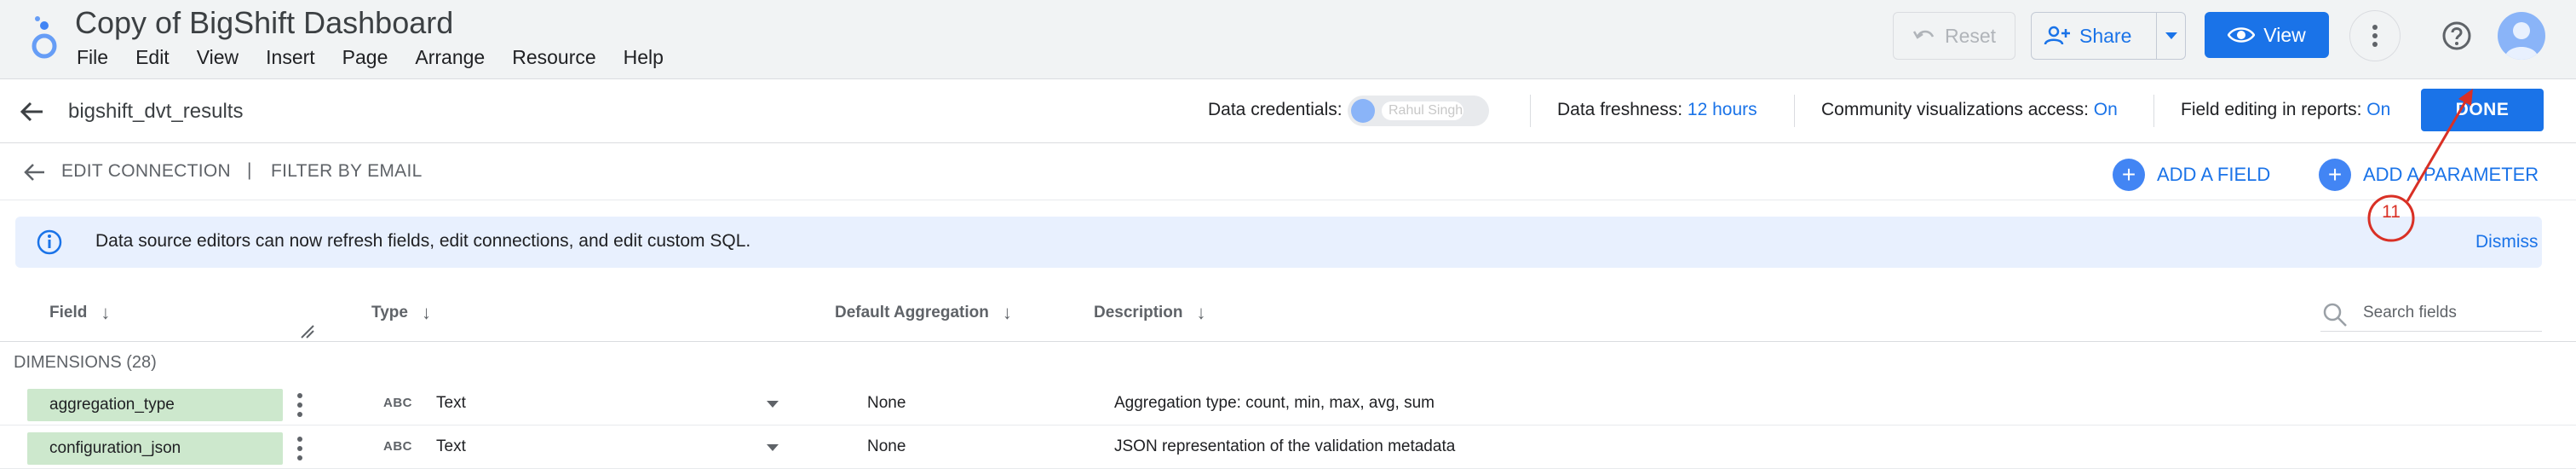 The image size is (2576, 469). I want to click on column-header-aggregation: Default Aggregation ↓, so click(924, 313).